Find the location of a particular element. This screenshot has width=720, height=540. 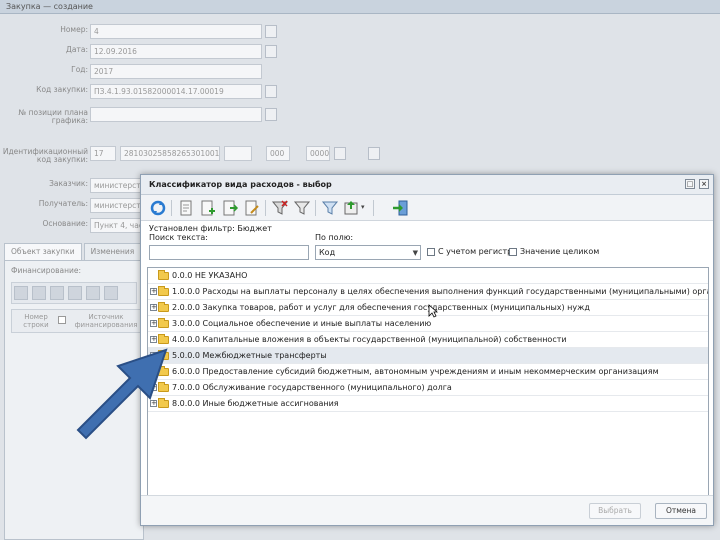

search-label: Поиск текста: is located at coordinates (178, 237).